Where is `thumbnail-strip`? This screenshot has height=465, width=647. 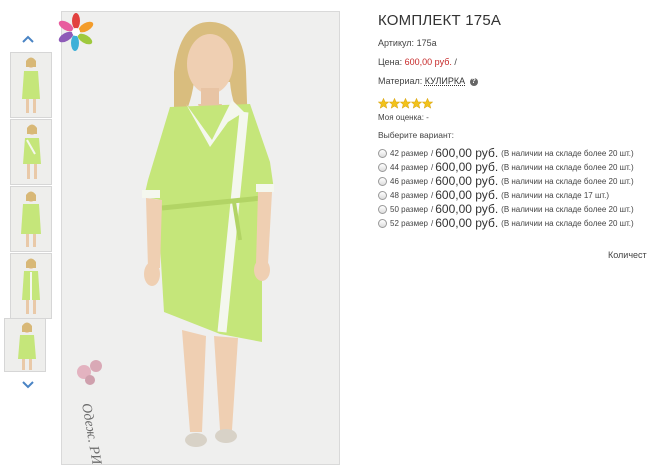
thumbnail-strip is located at coordinates (29, 232).